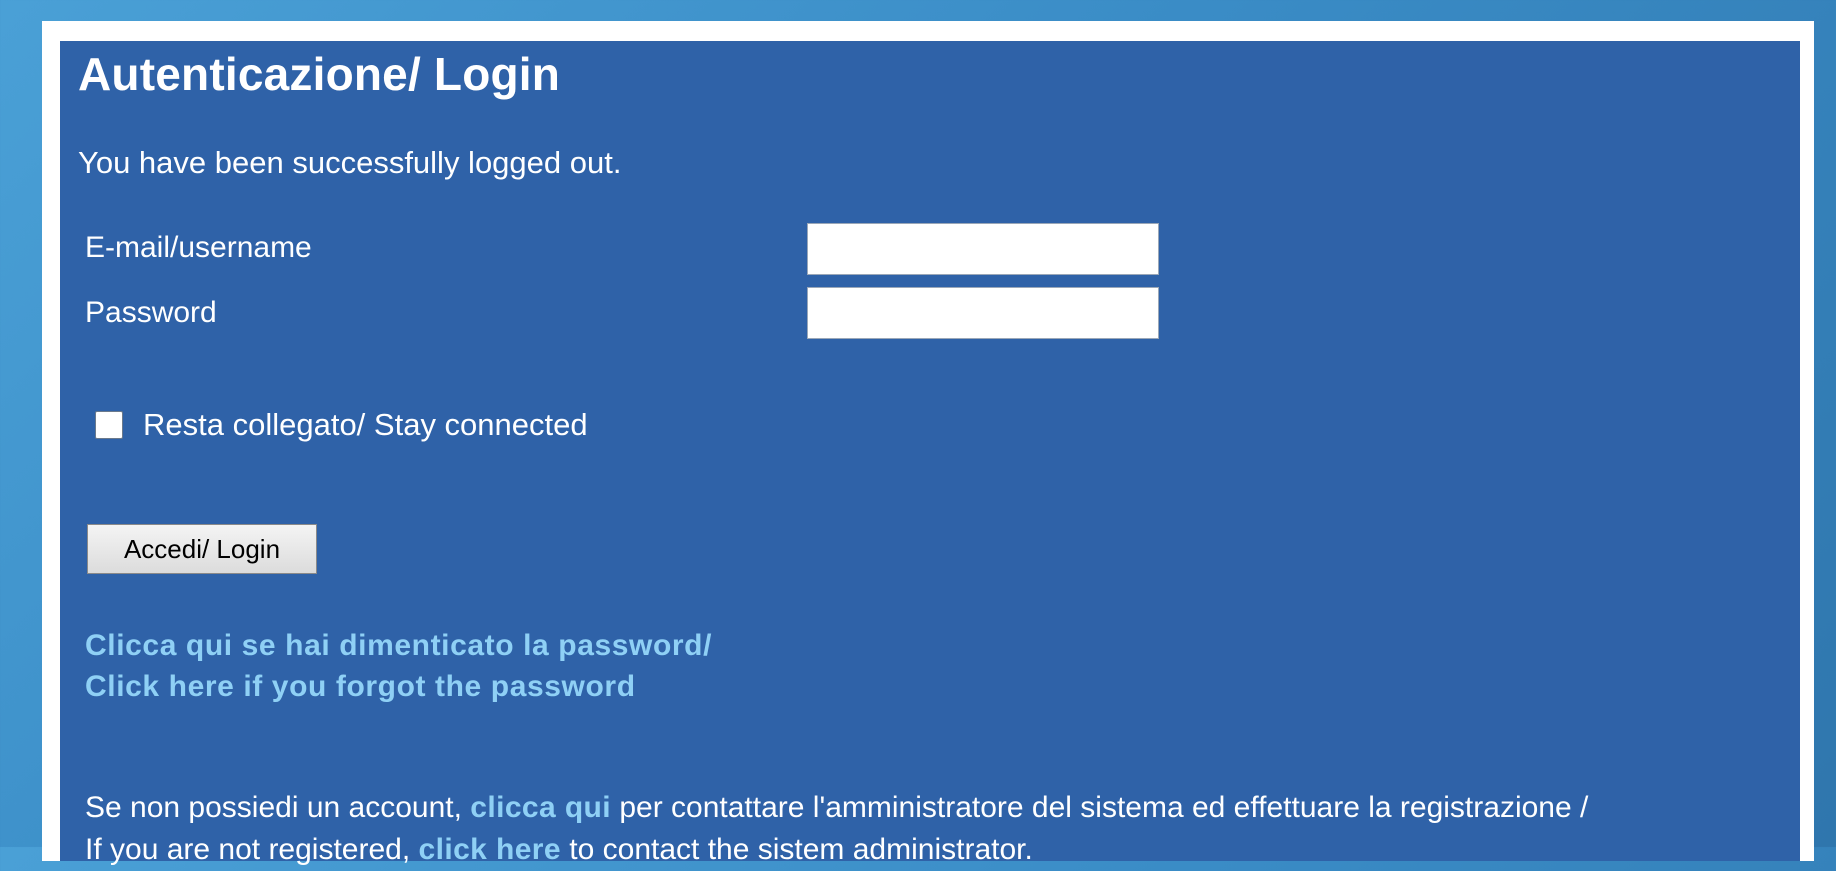  Describe the element at coordinates (252, 849) in the screenshot. I see `register-en-prefix: If you are not registered,` at that location.